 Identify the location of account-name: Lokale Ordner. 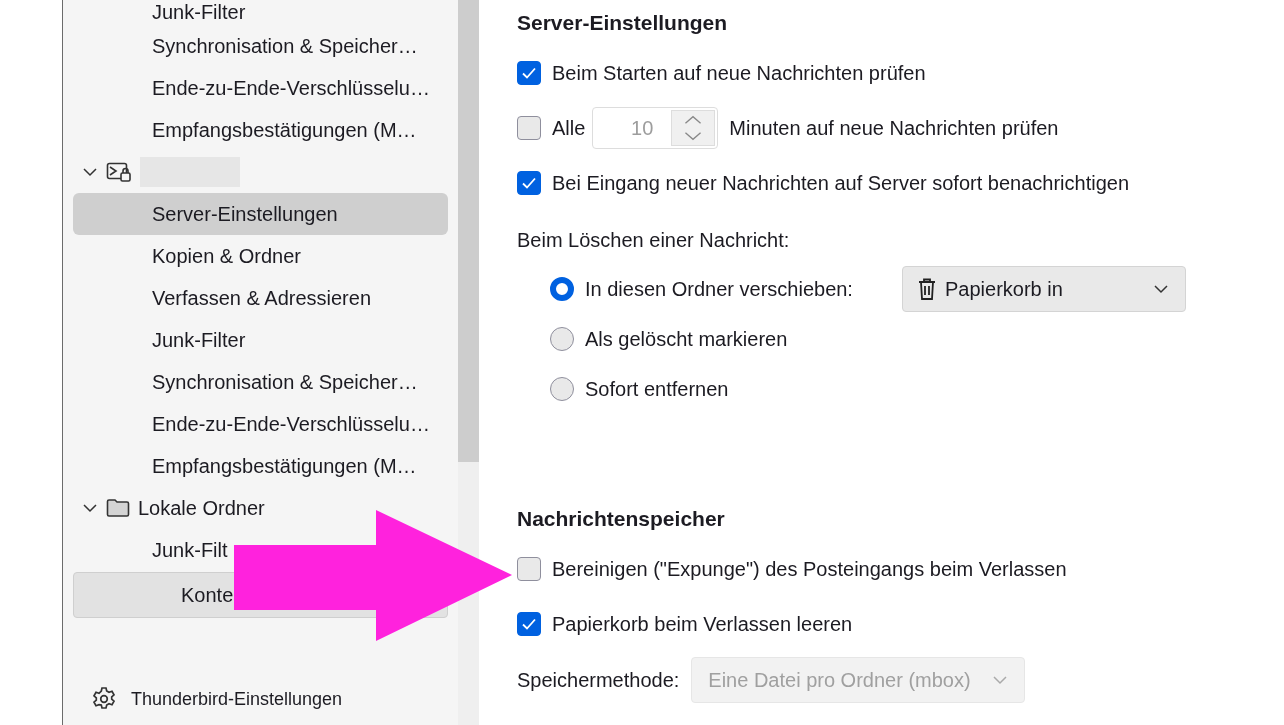
(201, 508).